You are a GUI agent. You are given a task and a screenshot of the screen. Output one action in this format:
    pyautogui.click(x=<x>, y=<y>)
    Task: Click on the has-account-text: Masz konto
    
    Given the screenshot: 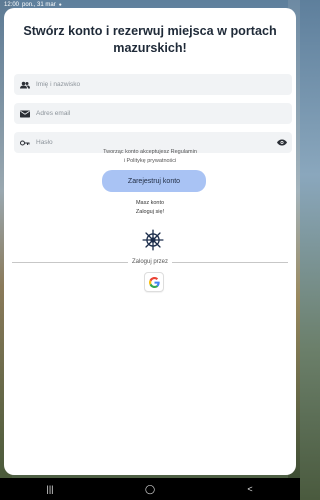 What is the action you would take?
    pyautogui.click(x=150, y=203)
    